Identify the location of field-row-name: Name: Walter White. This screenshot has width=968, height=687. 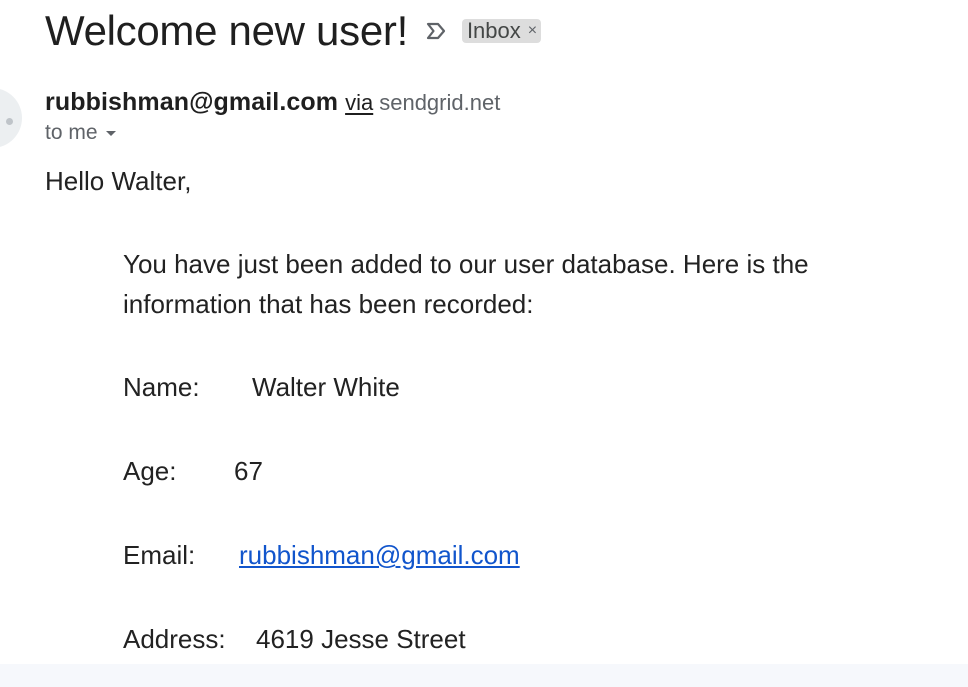
(261, 387).